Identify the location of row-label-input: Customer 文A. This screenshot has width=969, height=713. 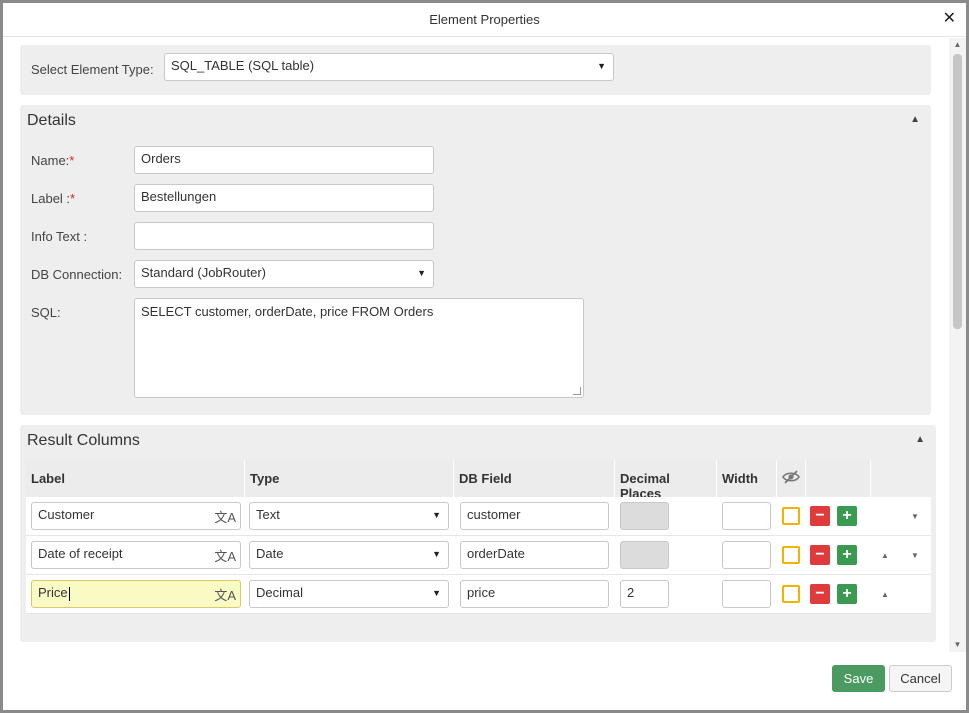
(136, 516).